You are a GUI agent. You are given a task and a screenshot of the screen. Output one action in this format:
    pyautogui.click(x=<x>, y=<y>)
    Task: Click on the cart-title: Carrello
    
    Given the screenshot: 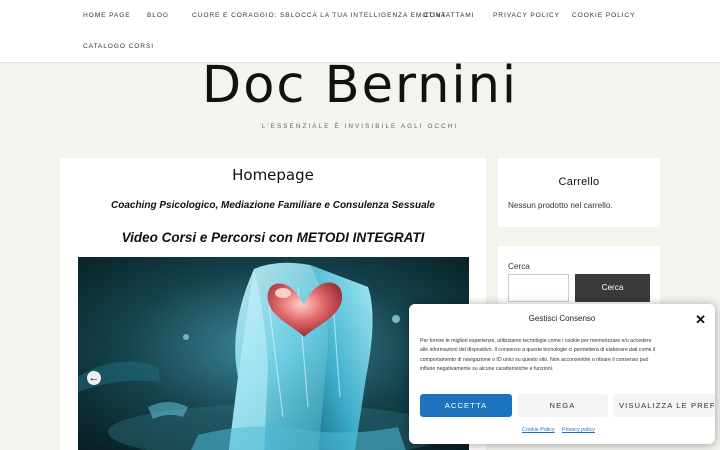 What is the action you would take?
    pyautogui.click(x=579, y=182)
    